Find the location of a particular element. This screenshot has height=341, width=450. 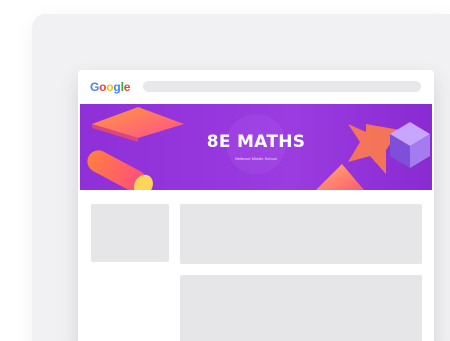

logo-letter: e is located at coordinates (127, 87).